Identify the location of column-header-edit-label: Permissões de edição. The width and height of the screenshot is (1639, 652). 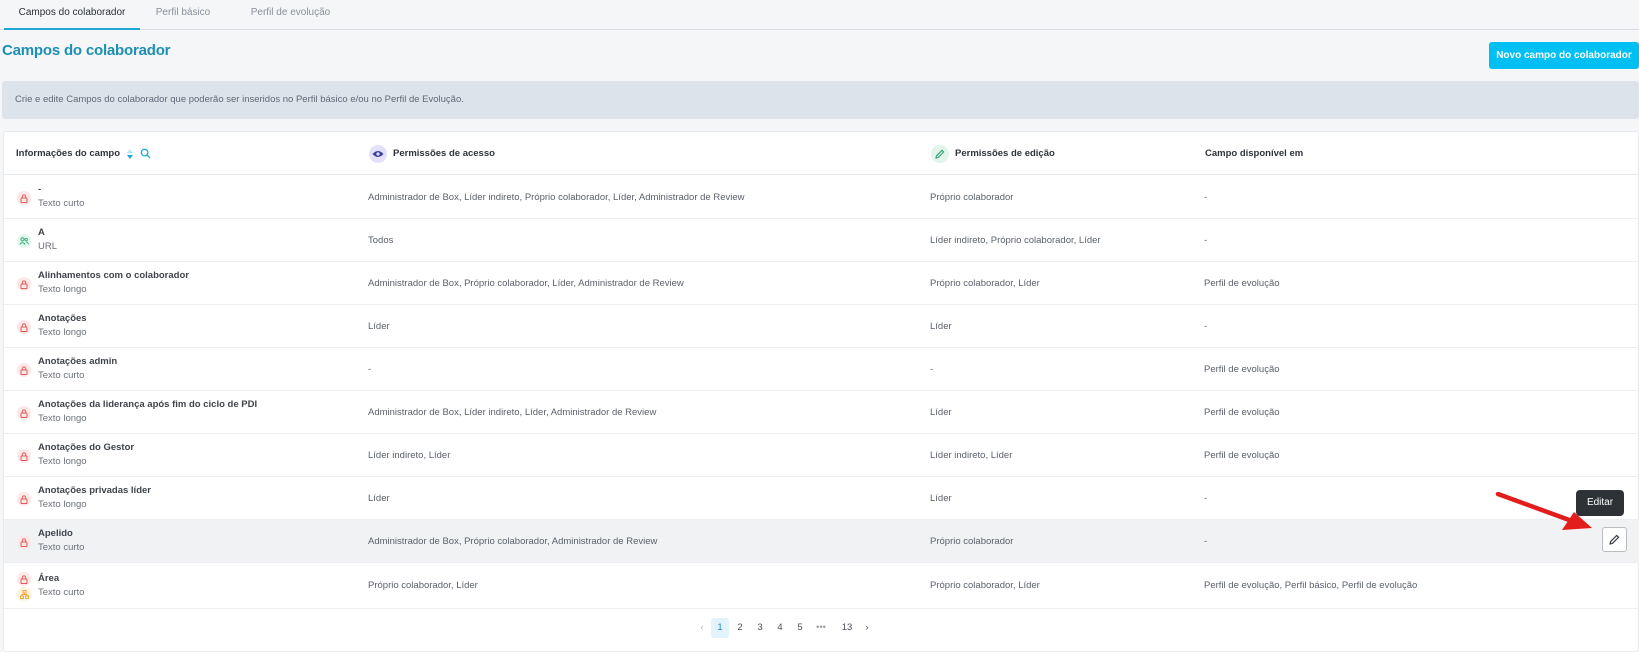
(1005, 153).